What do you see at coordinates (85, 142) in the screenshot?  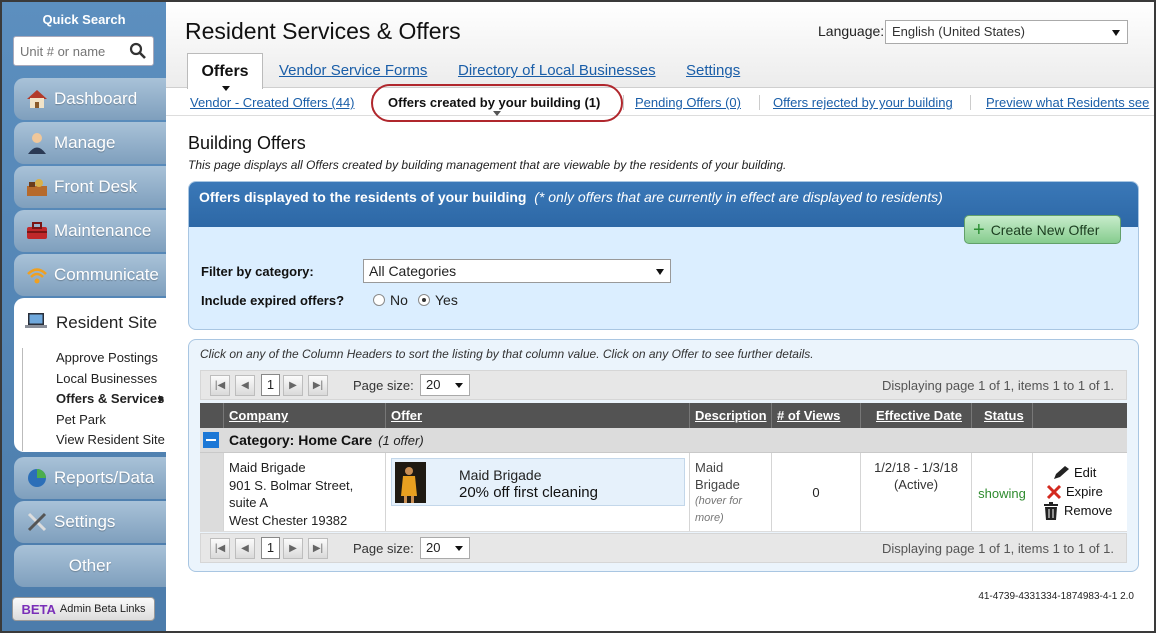 I see `nav-manage-label: Manage` at bounding box center [85, 142].